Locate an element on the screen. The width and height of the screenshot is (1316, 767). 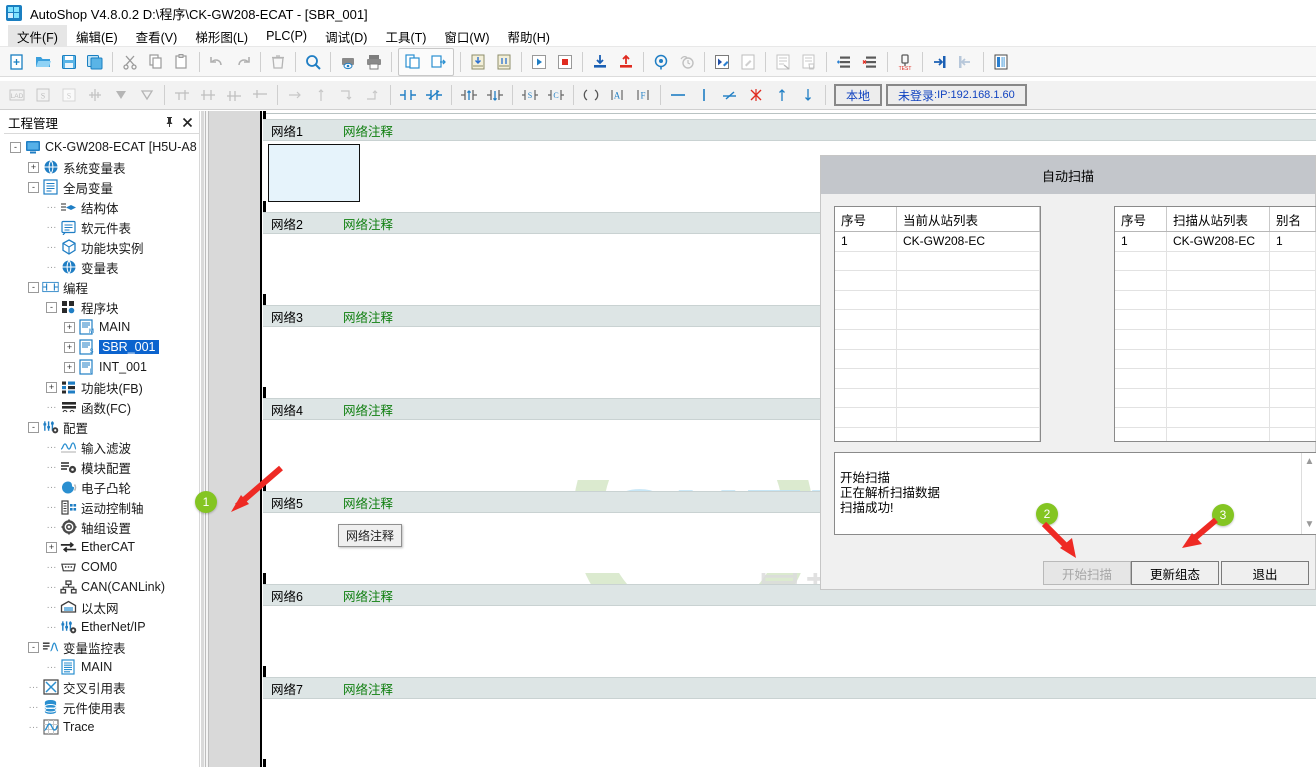
compile-icon is located at coordinates (413, 62).